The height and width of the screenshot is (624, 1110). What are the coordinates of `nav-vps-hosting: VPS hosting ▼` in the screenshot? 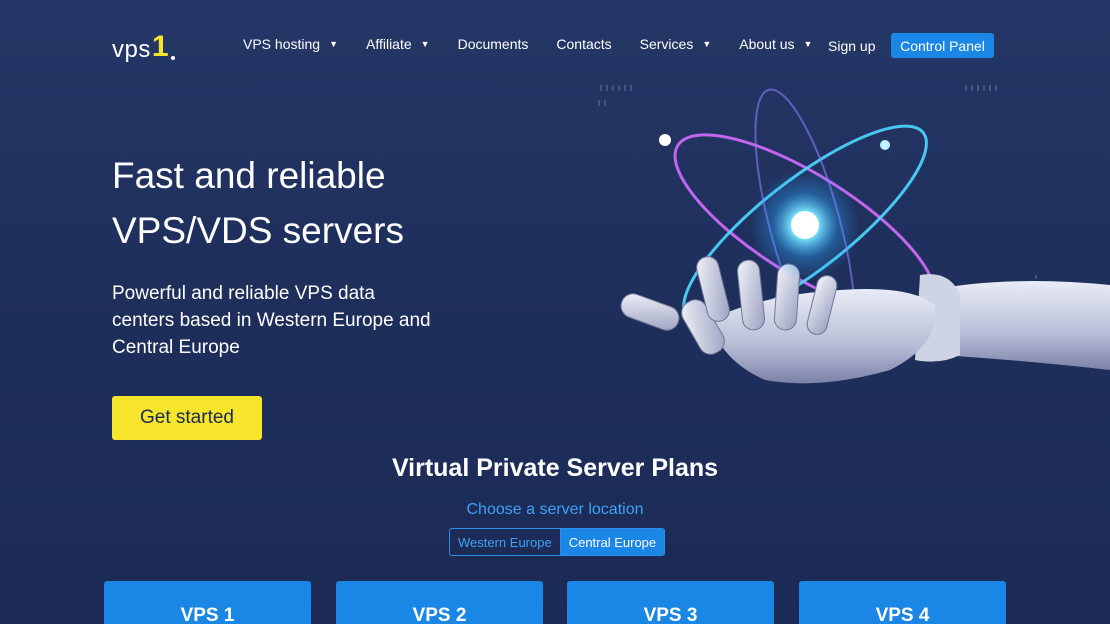 It's located at (290, 44).